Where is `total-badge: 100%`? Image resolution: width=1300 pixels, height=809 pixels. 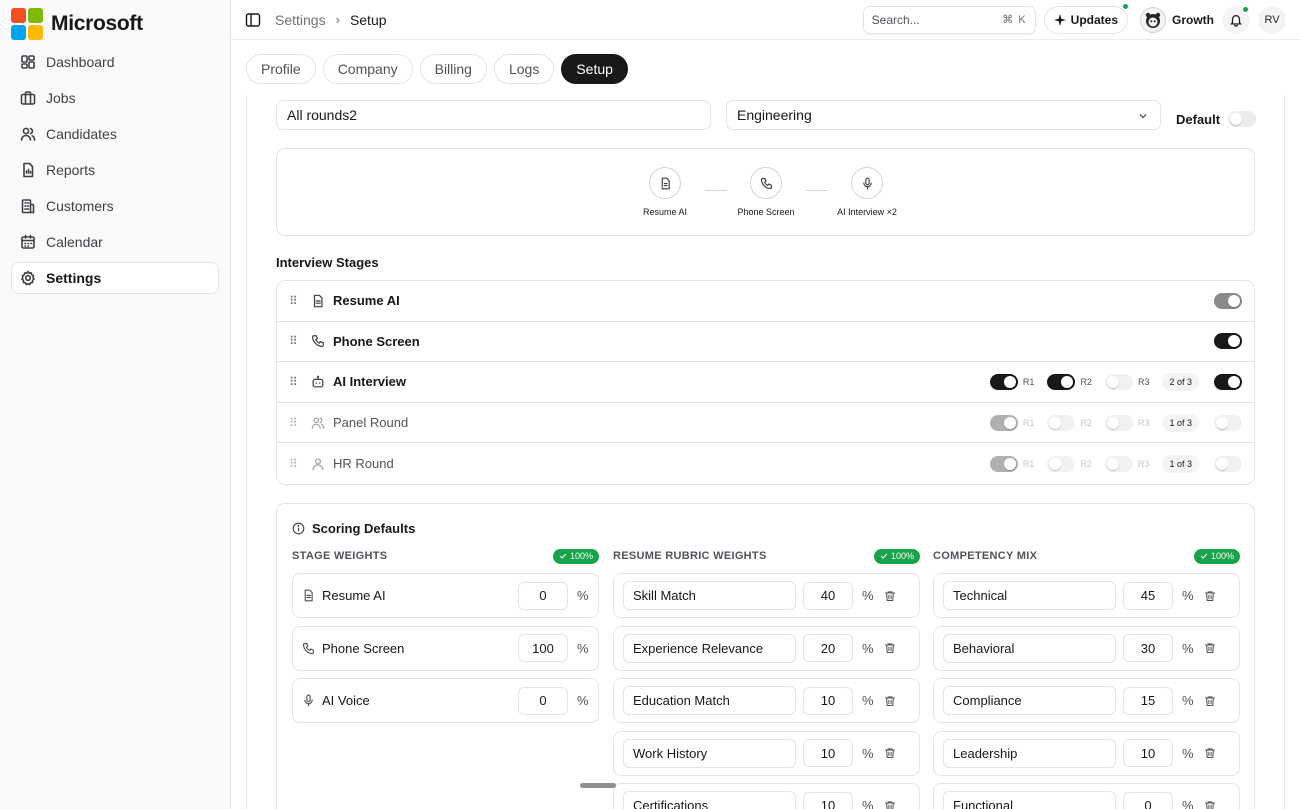 total-badge: 100% is located at coordinates (575, 556).